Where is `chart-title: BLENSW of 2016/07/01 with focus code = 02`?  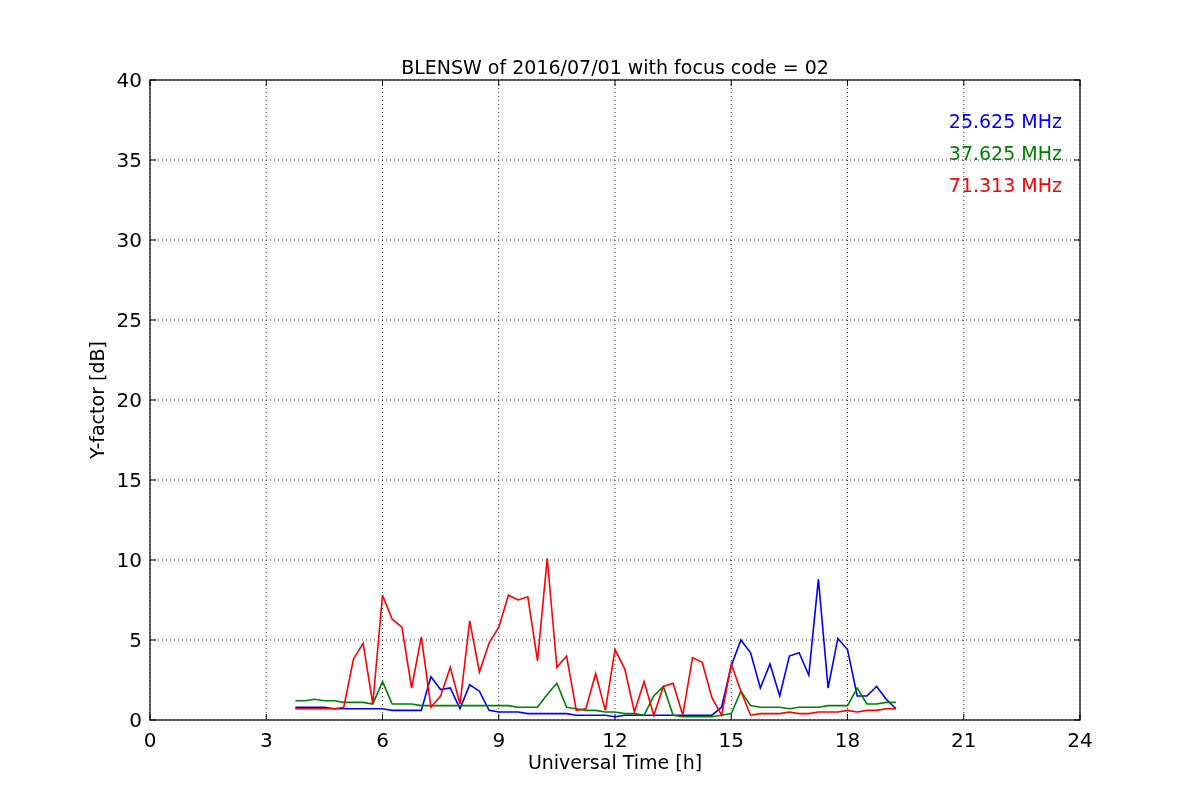
chart-title: BLENSW of 2016/07/01 with focus code = 02 is located at coordinates (615, 67).